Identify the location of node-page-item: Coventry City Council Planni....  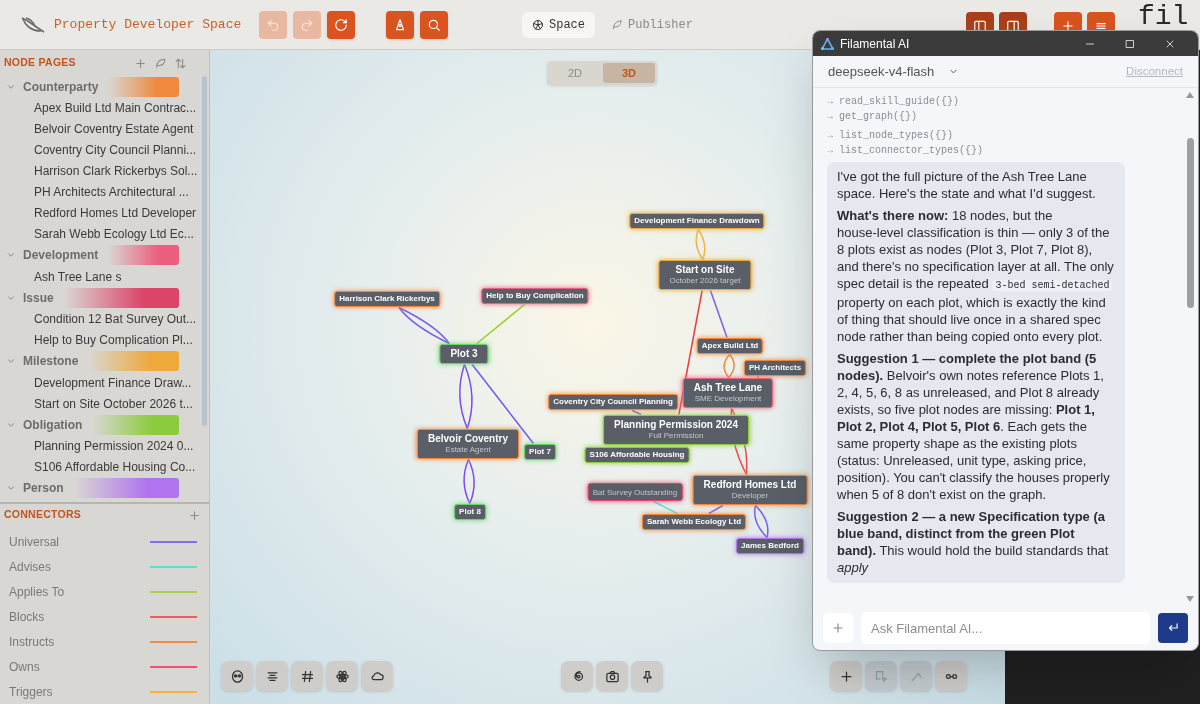
(97, 150).